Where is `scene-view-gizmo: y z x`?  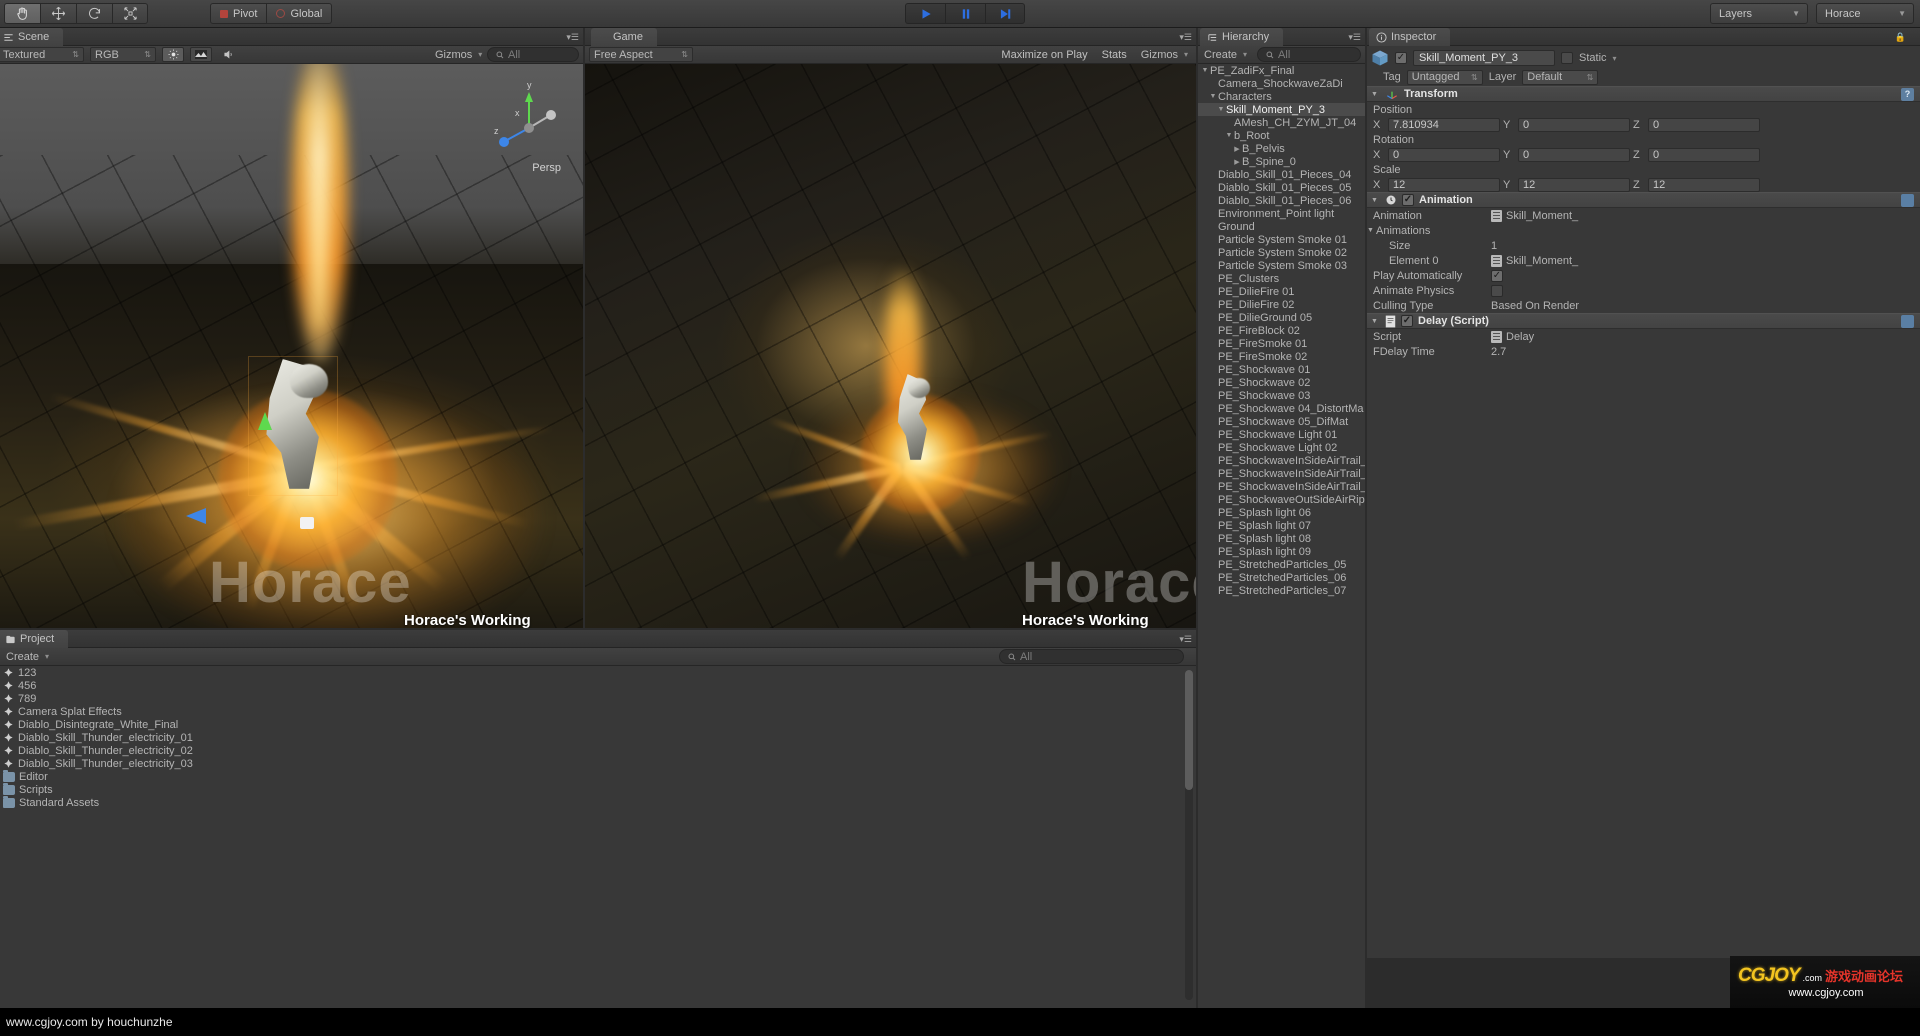 scene-view-gizmo: y z x is located at coordinates (526, 118).